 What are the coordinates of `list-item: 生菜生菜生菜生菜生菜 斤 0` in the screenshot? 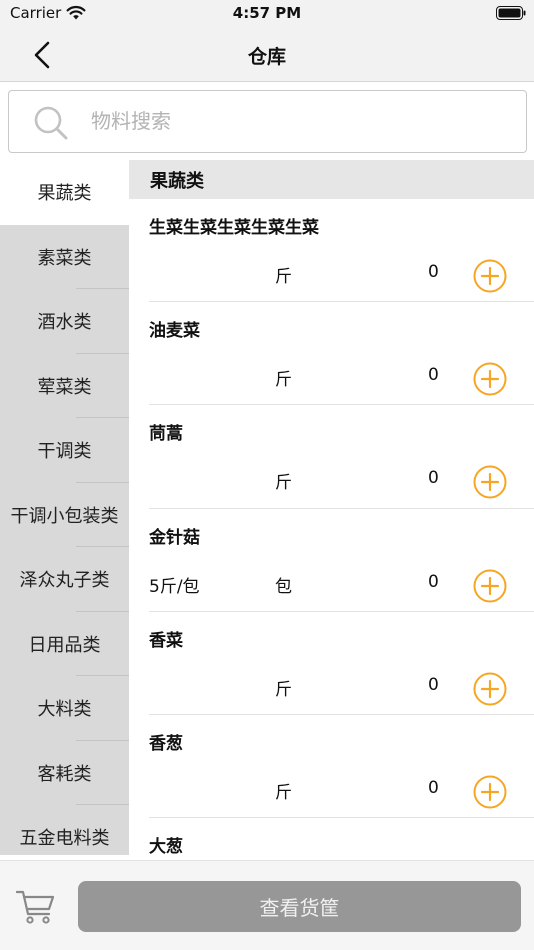 It's located at (341, 251).